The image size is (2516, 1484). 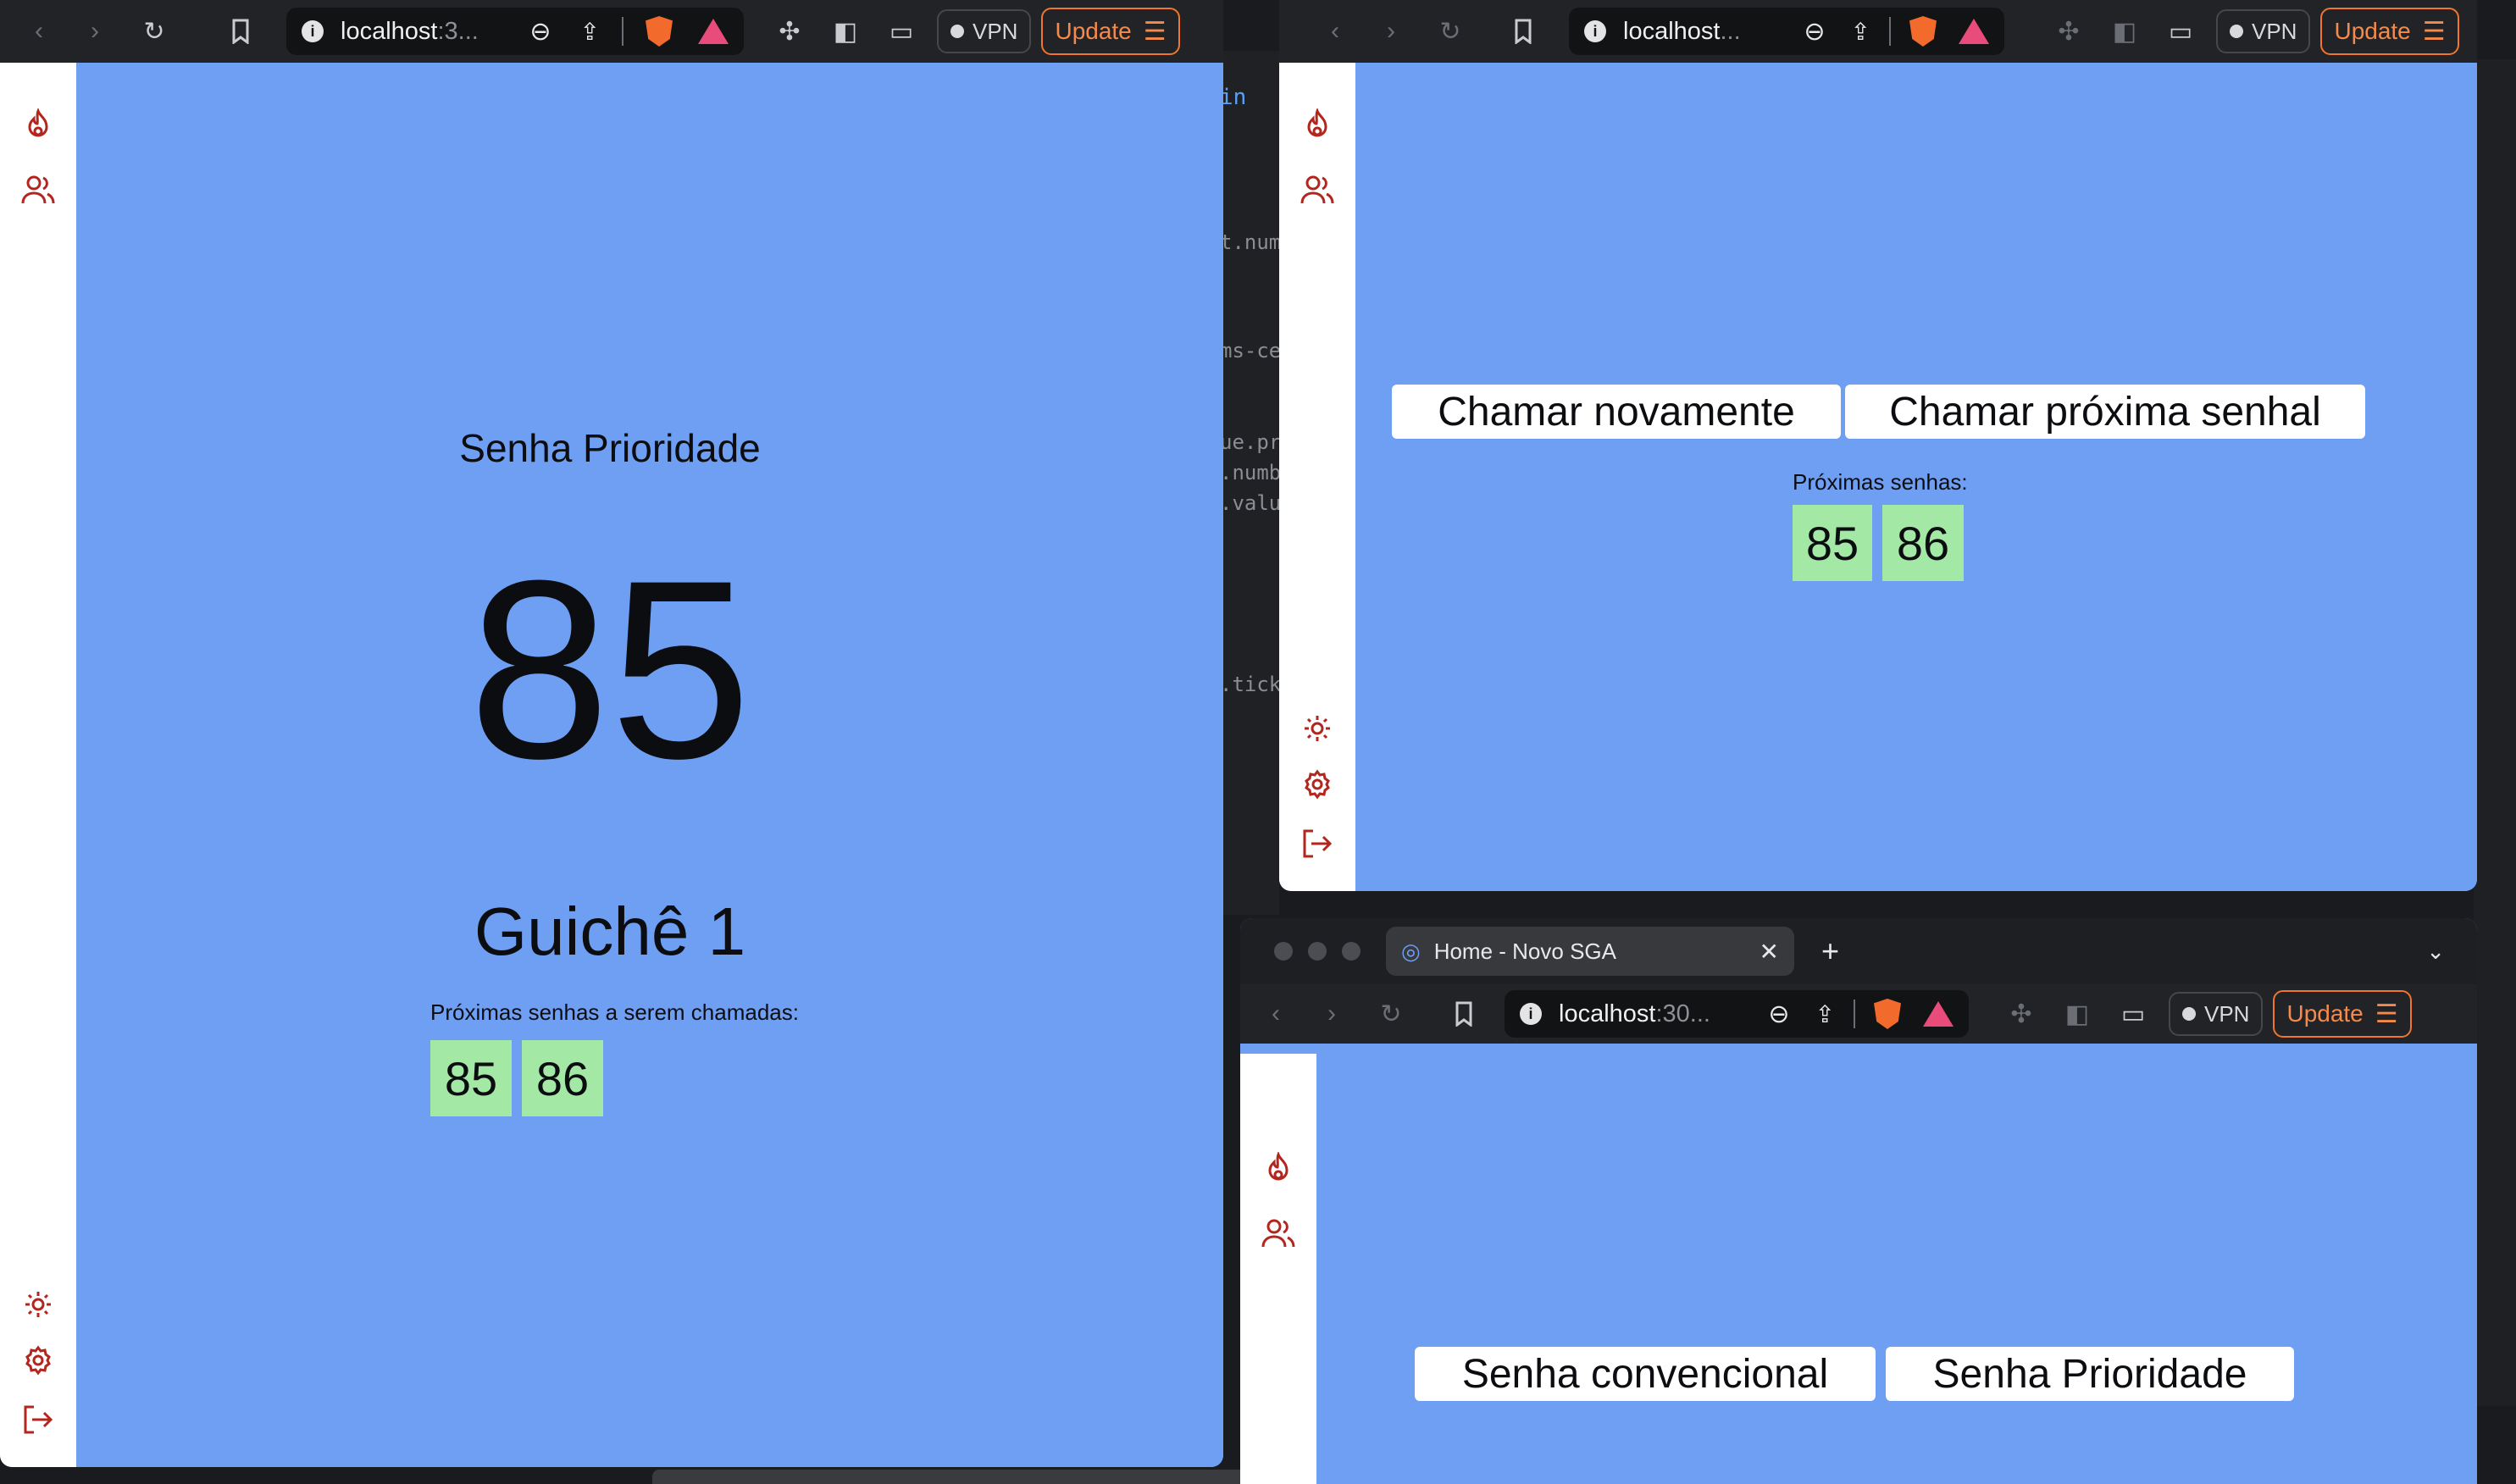 I want to click on window-zoom-dot, so click(x=1352, y=951).